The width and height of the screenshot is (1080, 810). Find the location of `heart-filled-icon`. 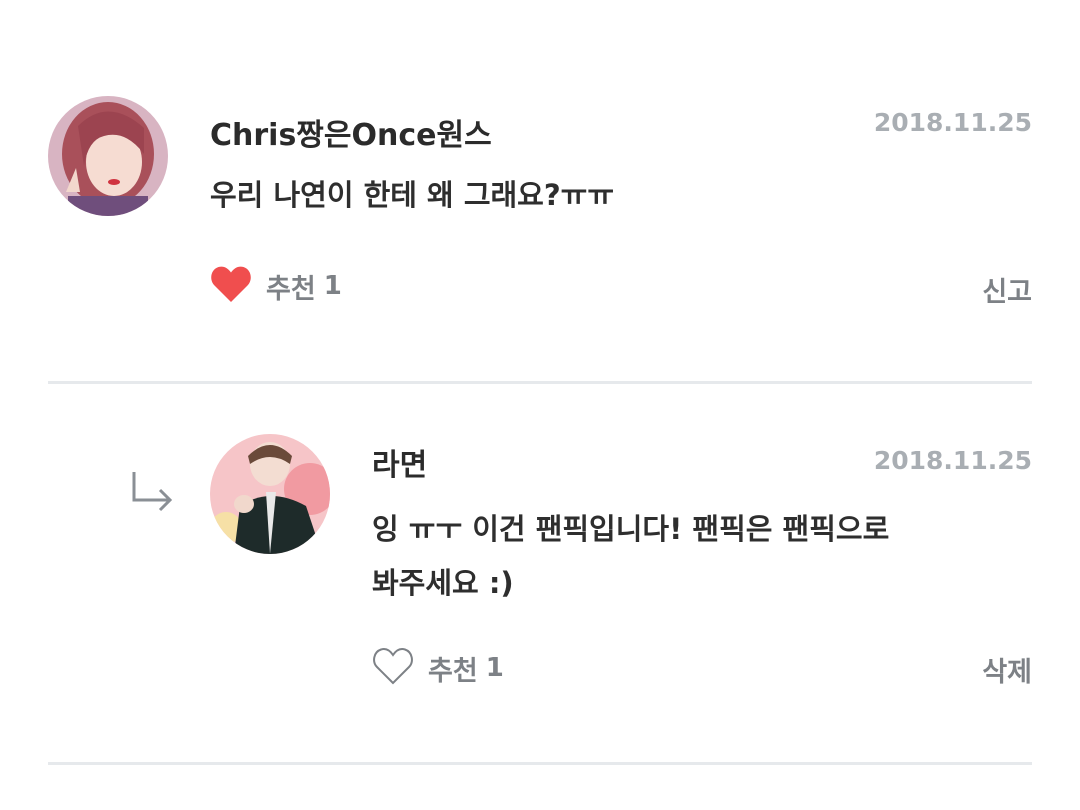

heart-filled-icon is located at coordinates (231, 286).